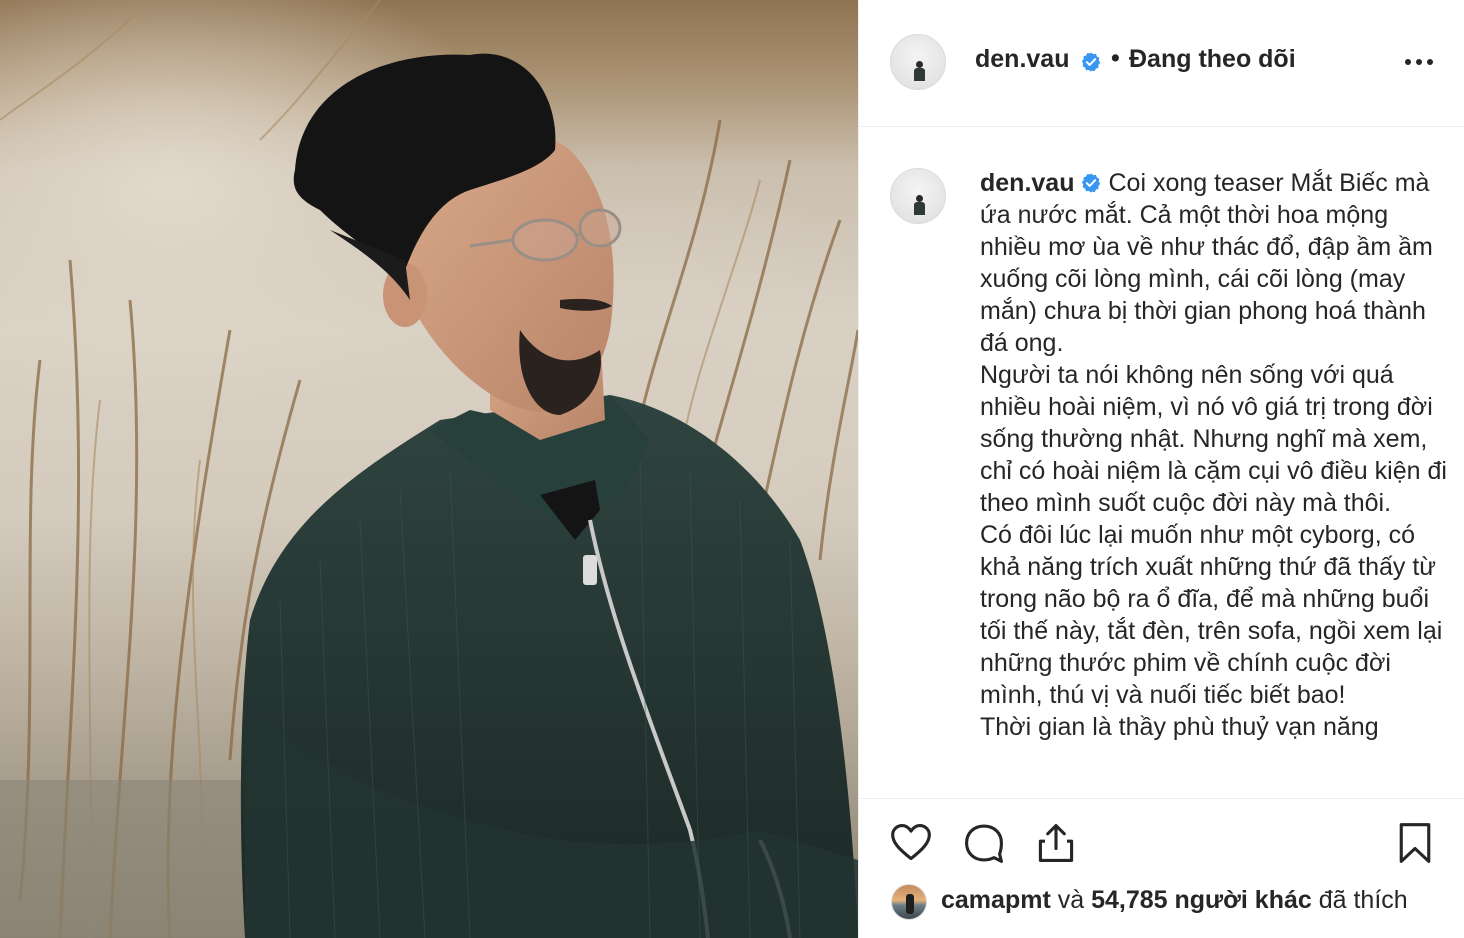 The width and height of the screenshot is (1464, 938). What do you see at coordinates (1420, 62) in the screenshot?
I see `more-options-icon` at bounding box center [1420, 62].